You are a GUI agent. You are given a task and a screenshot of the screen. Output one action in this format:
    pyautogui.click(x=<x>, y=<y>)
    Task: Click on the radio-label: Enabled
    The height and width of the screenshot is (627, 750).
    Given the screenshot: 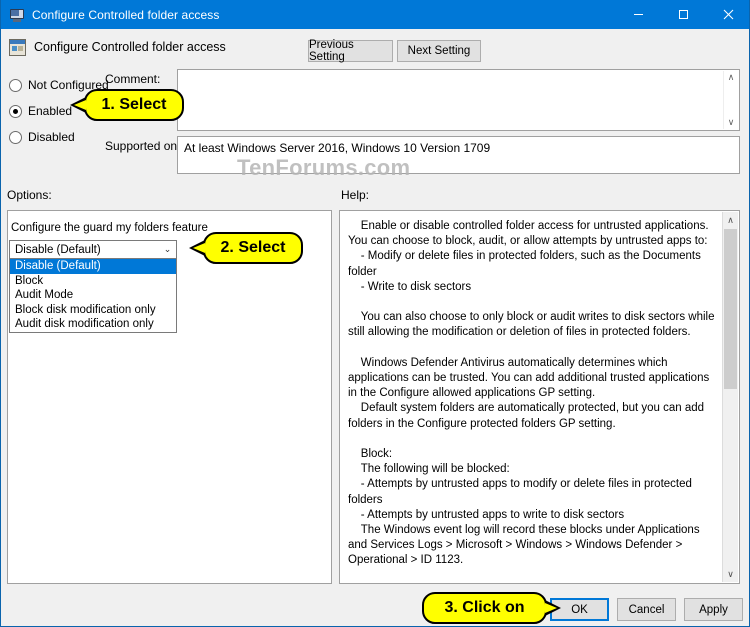 What is the action you would take?
    pyautogui.click(x=50, y=111)
    